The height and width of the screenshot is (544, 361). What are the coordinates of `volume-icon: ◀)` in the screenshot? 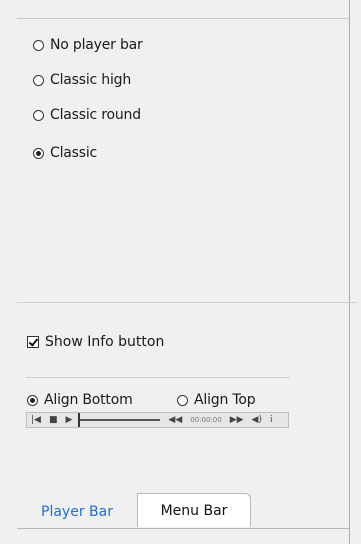 It's located at (256, 420).